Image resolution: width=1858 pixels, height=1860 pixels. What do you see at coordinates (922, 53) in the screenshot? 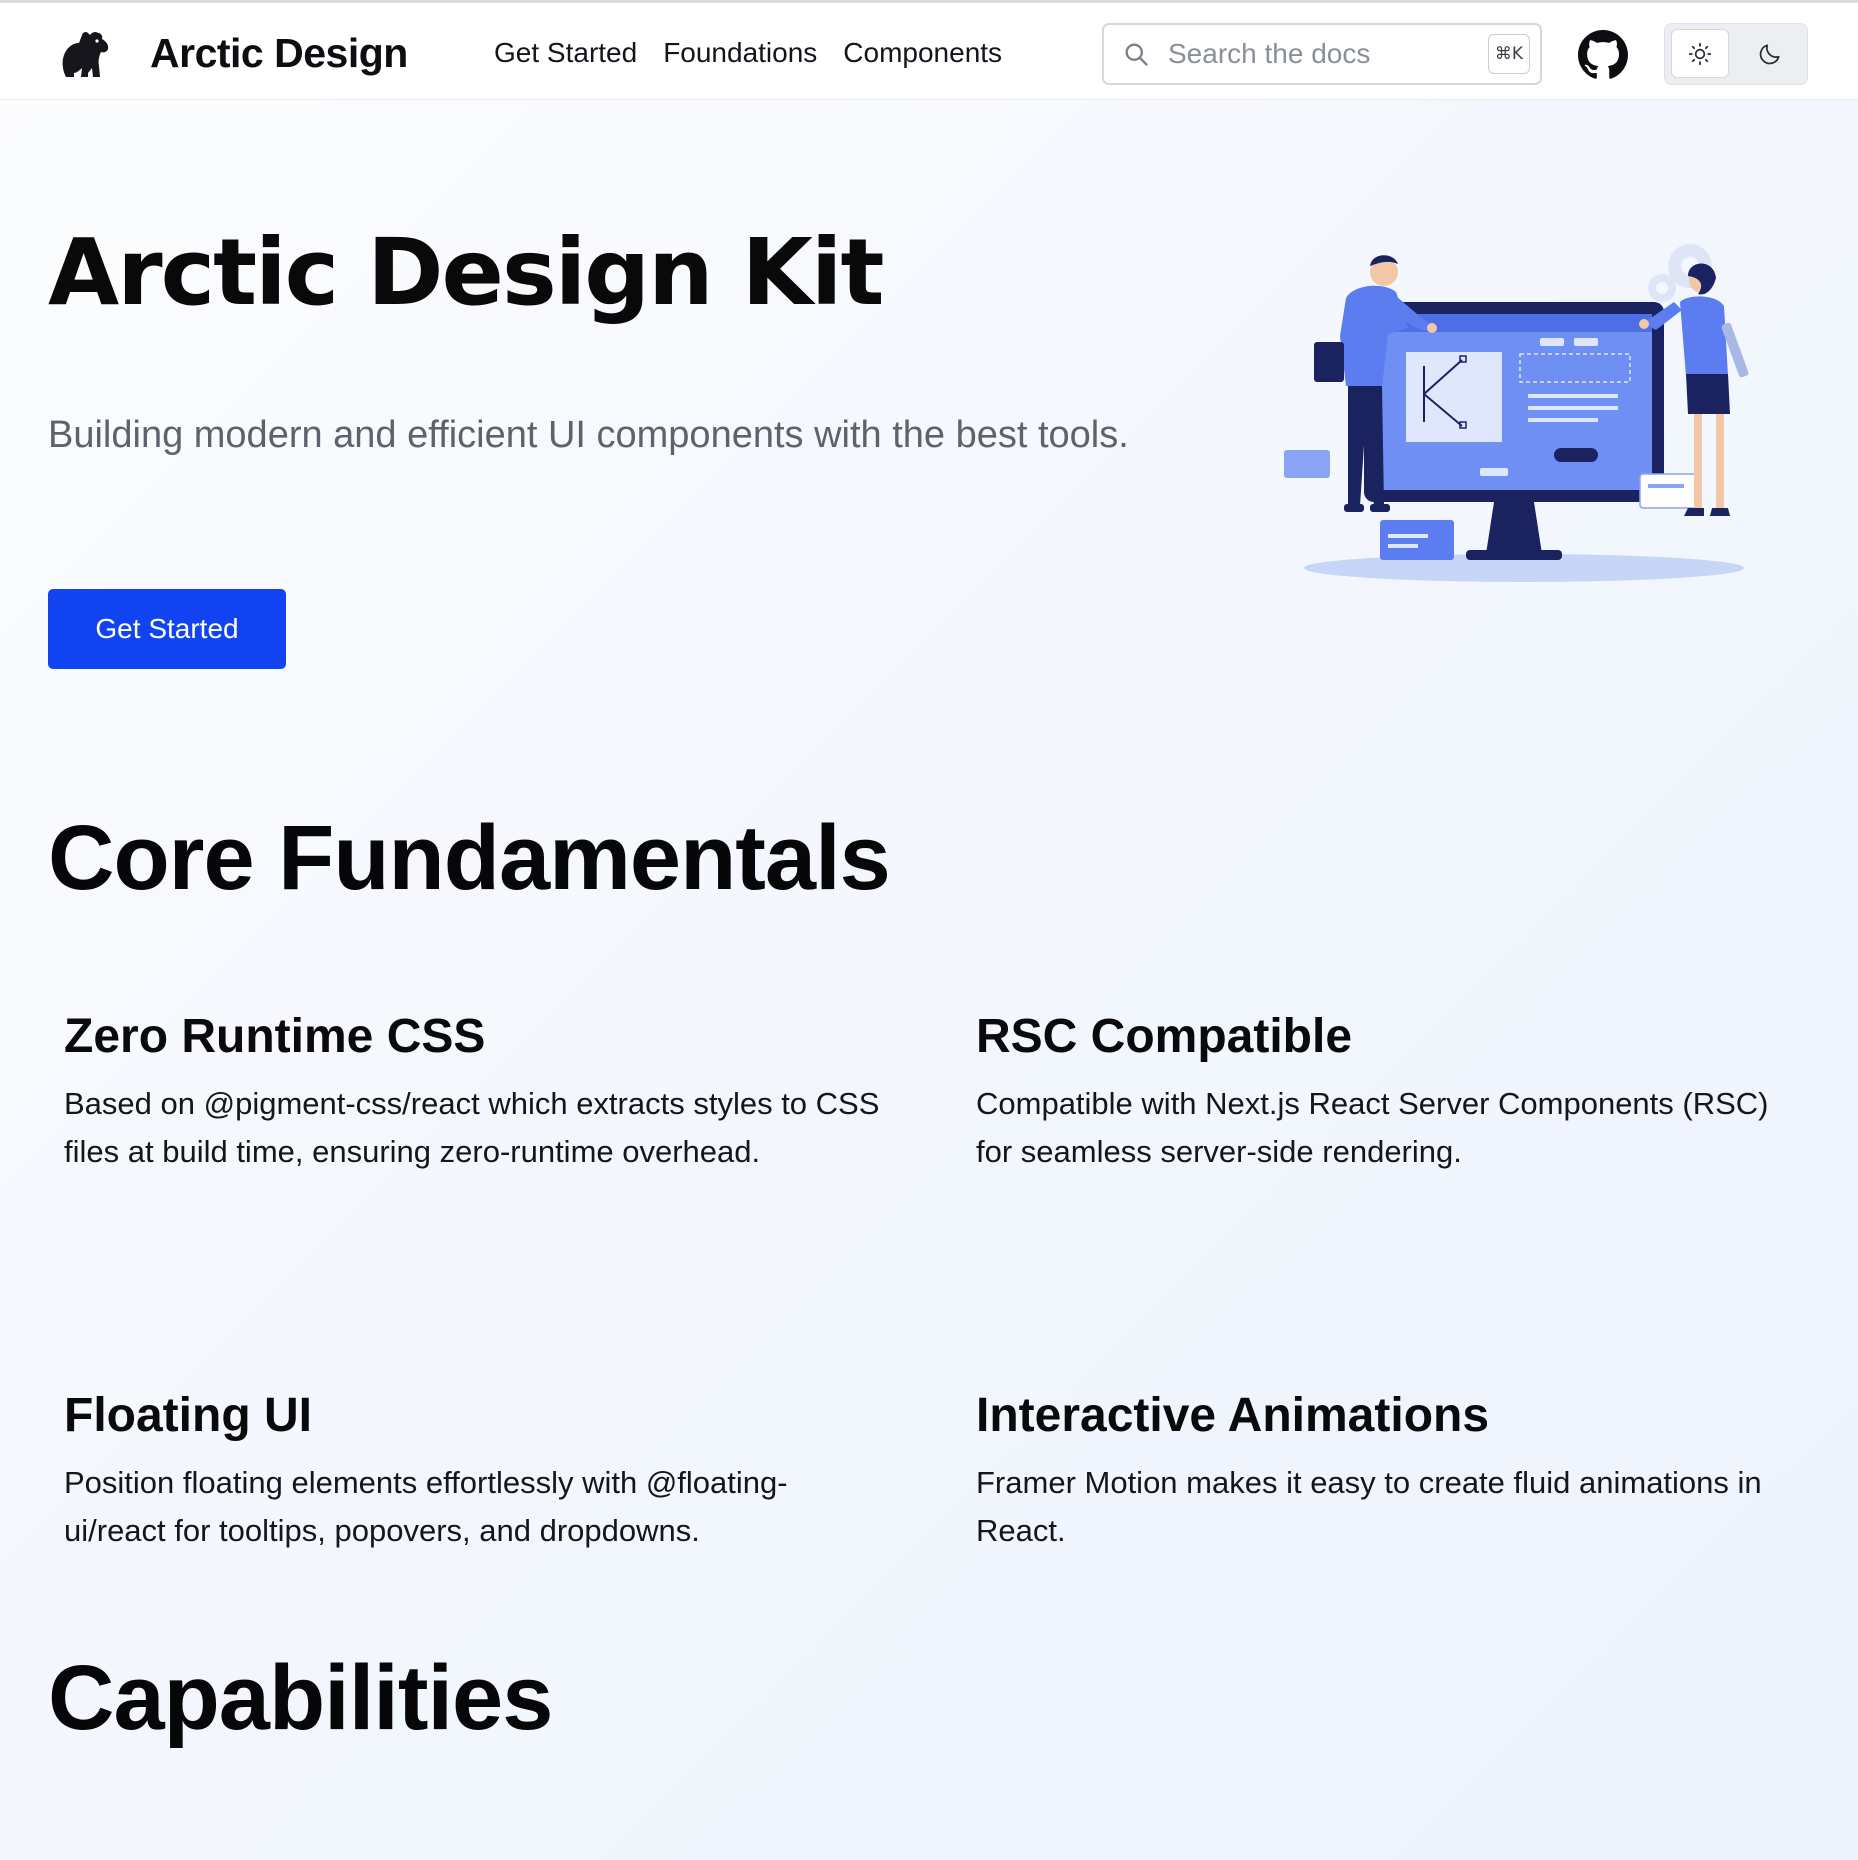
I see `nav-components: Components` at bounding box center [922, 53].